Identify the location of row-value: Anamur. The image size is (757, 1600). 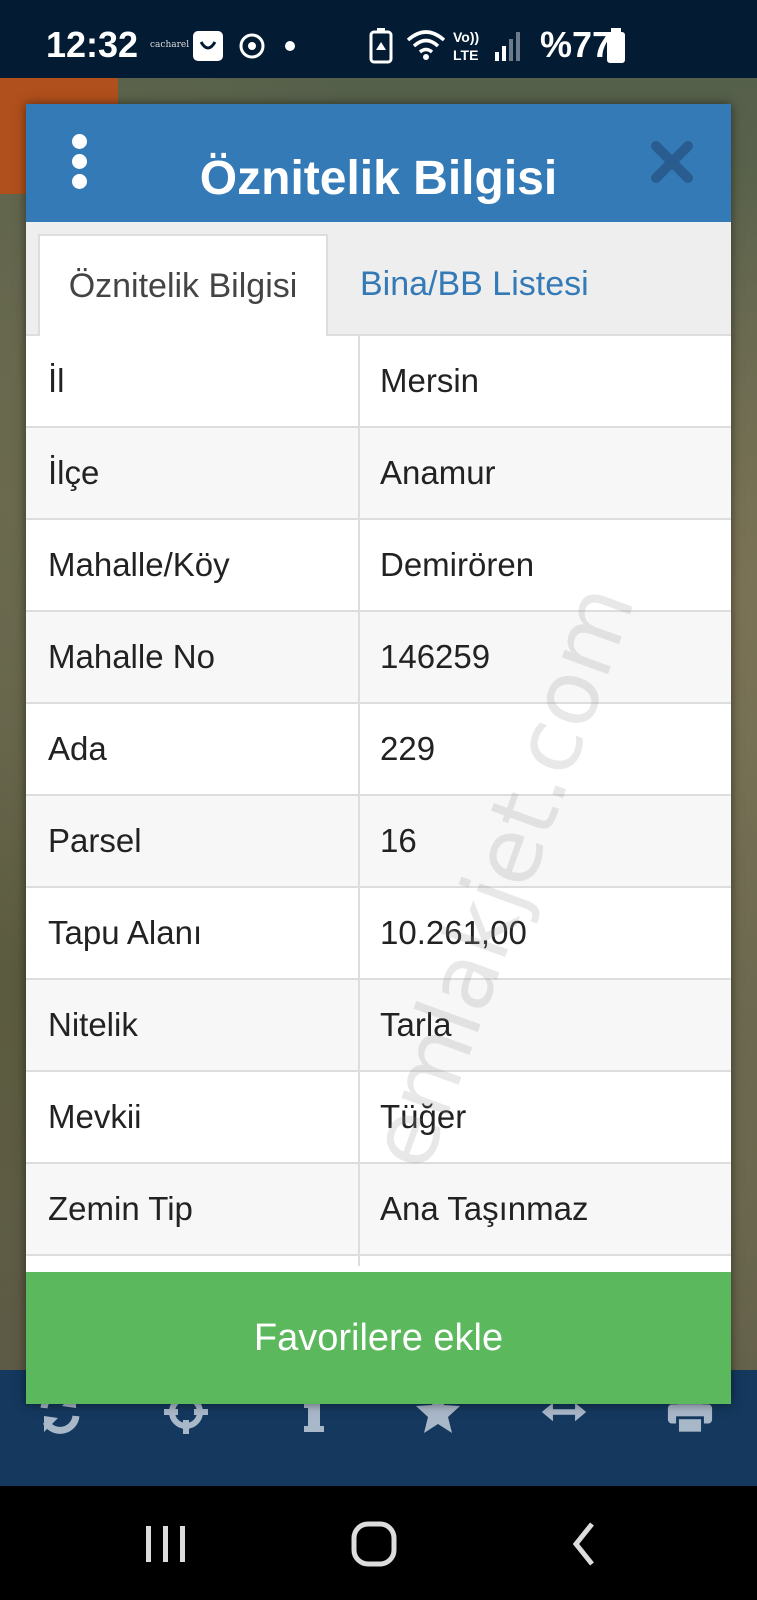
(438, 472).